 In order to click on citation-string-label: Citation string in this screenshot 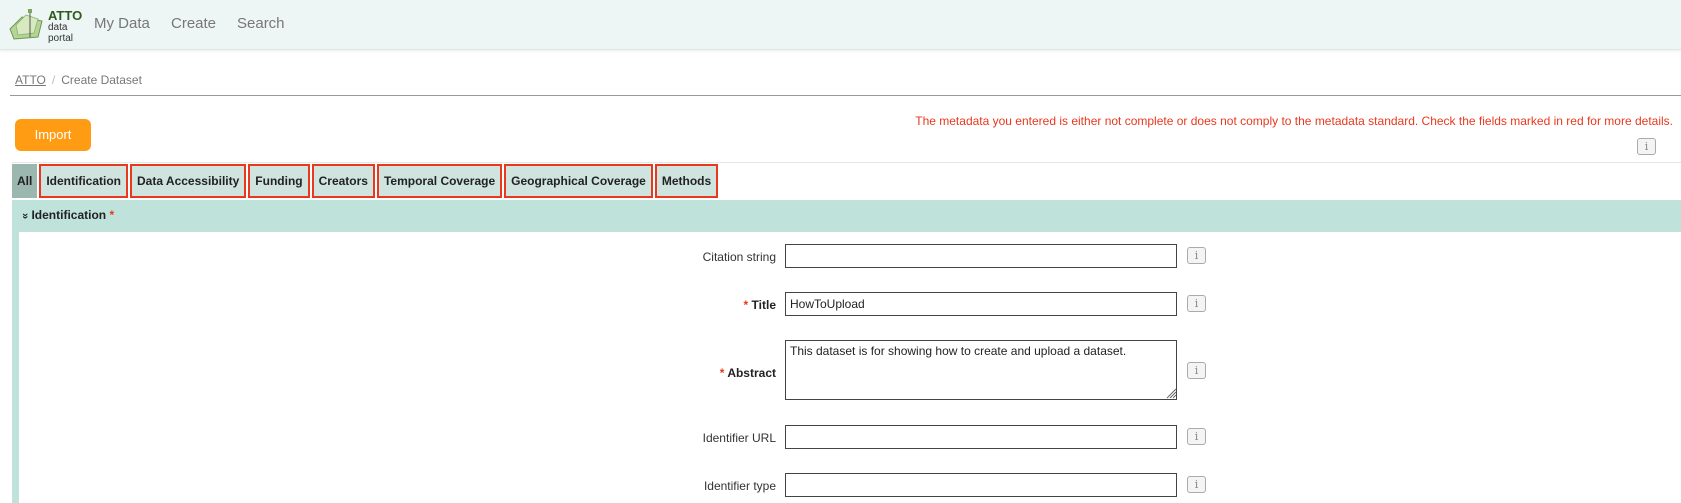, I will do `click(676, 257)`.